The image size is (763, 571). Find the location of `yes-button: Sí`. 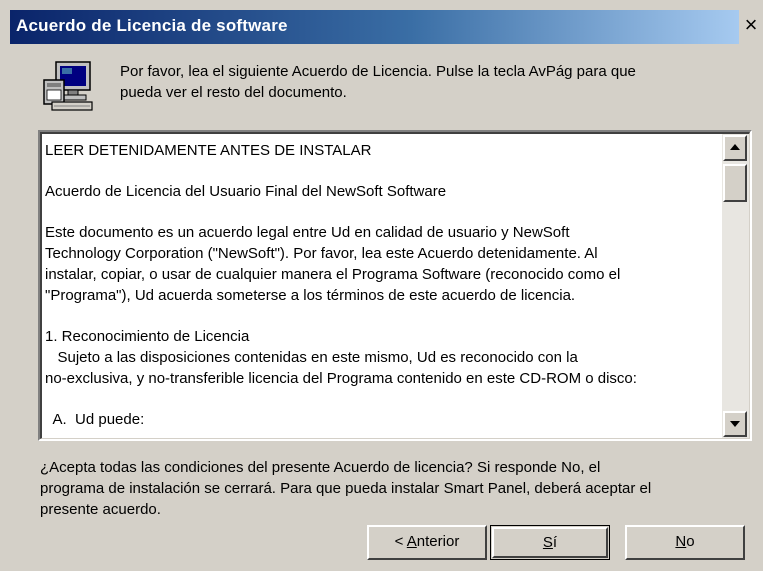

yes-button: Sí is located at coordinates (550, 542).